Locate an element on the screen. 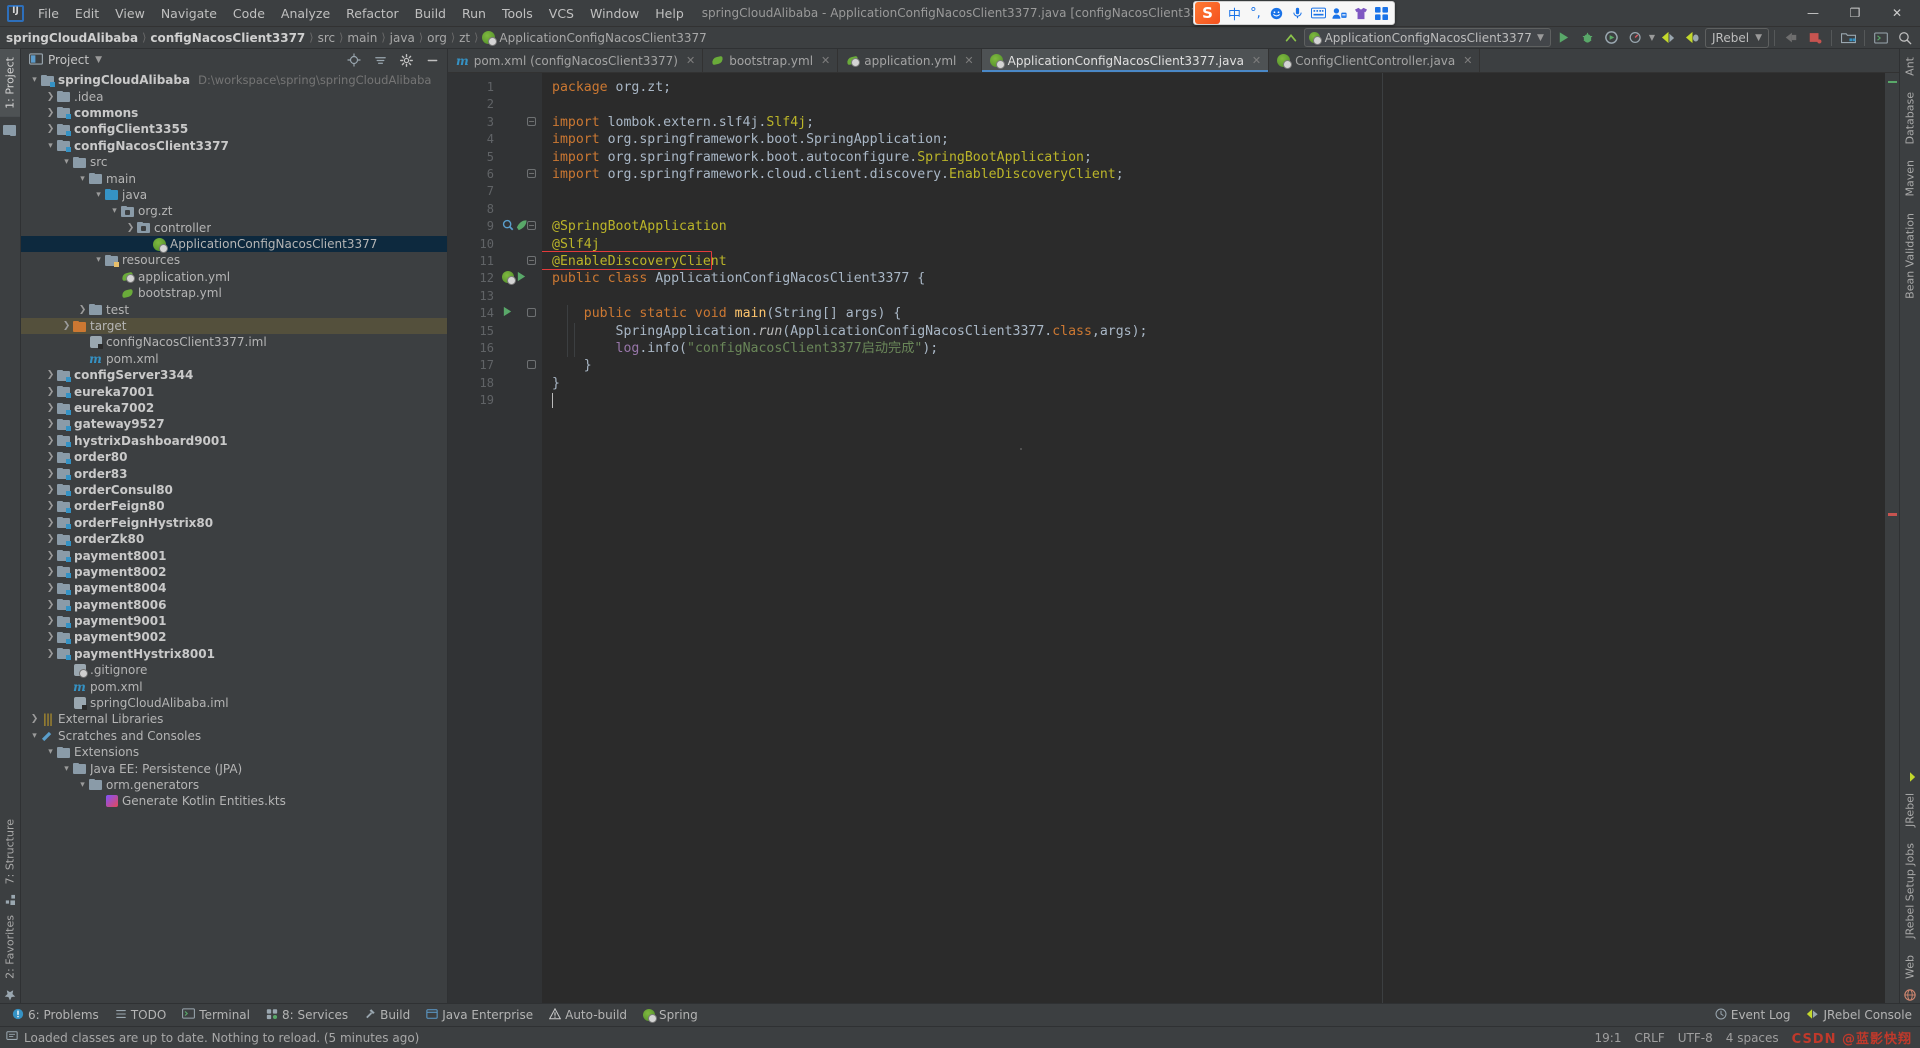 Image resolution: width=1920 pixels, height=1048 pixels. tree-row: ❯ eureka7001 is located at coordinates (234, 391).